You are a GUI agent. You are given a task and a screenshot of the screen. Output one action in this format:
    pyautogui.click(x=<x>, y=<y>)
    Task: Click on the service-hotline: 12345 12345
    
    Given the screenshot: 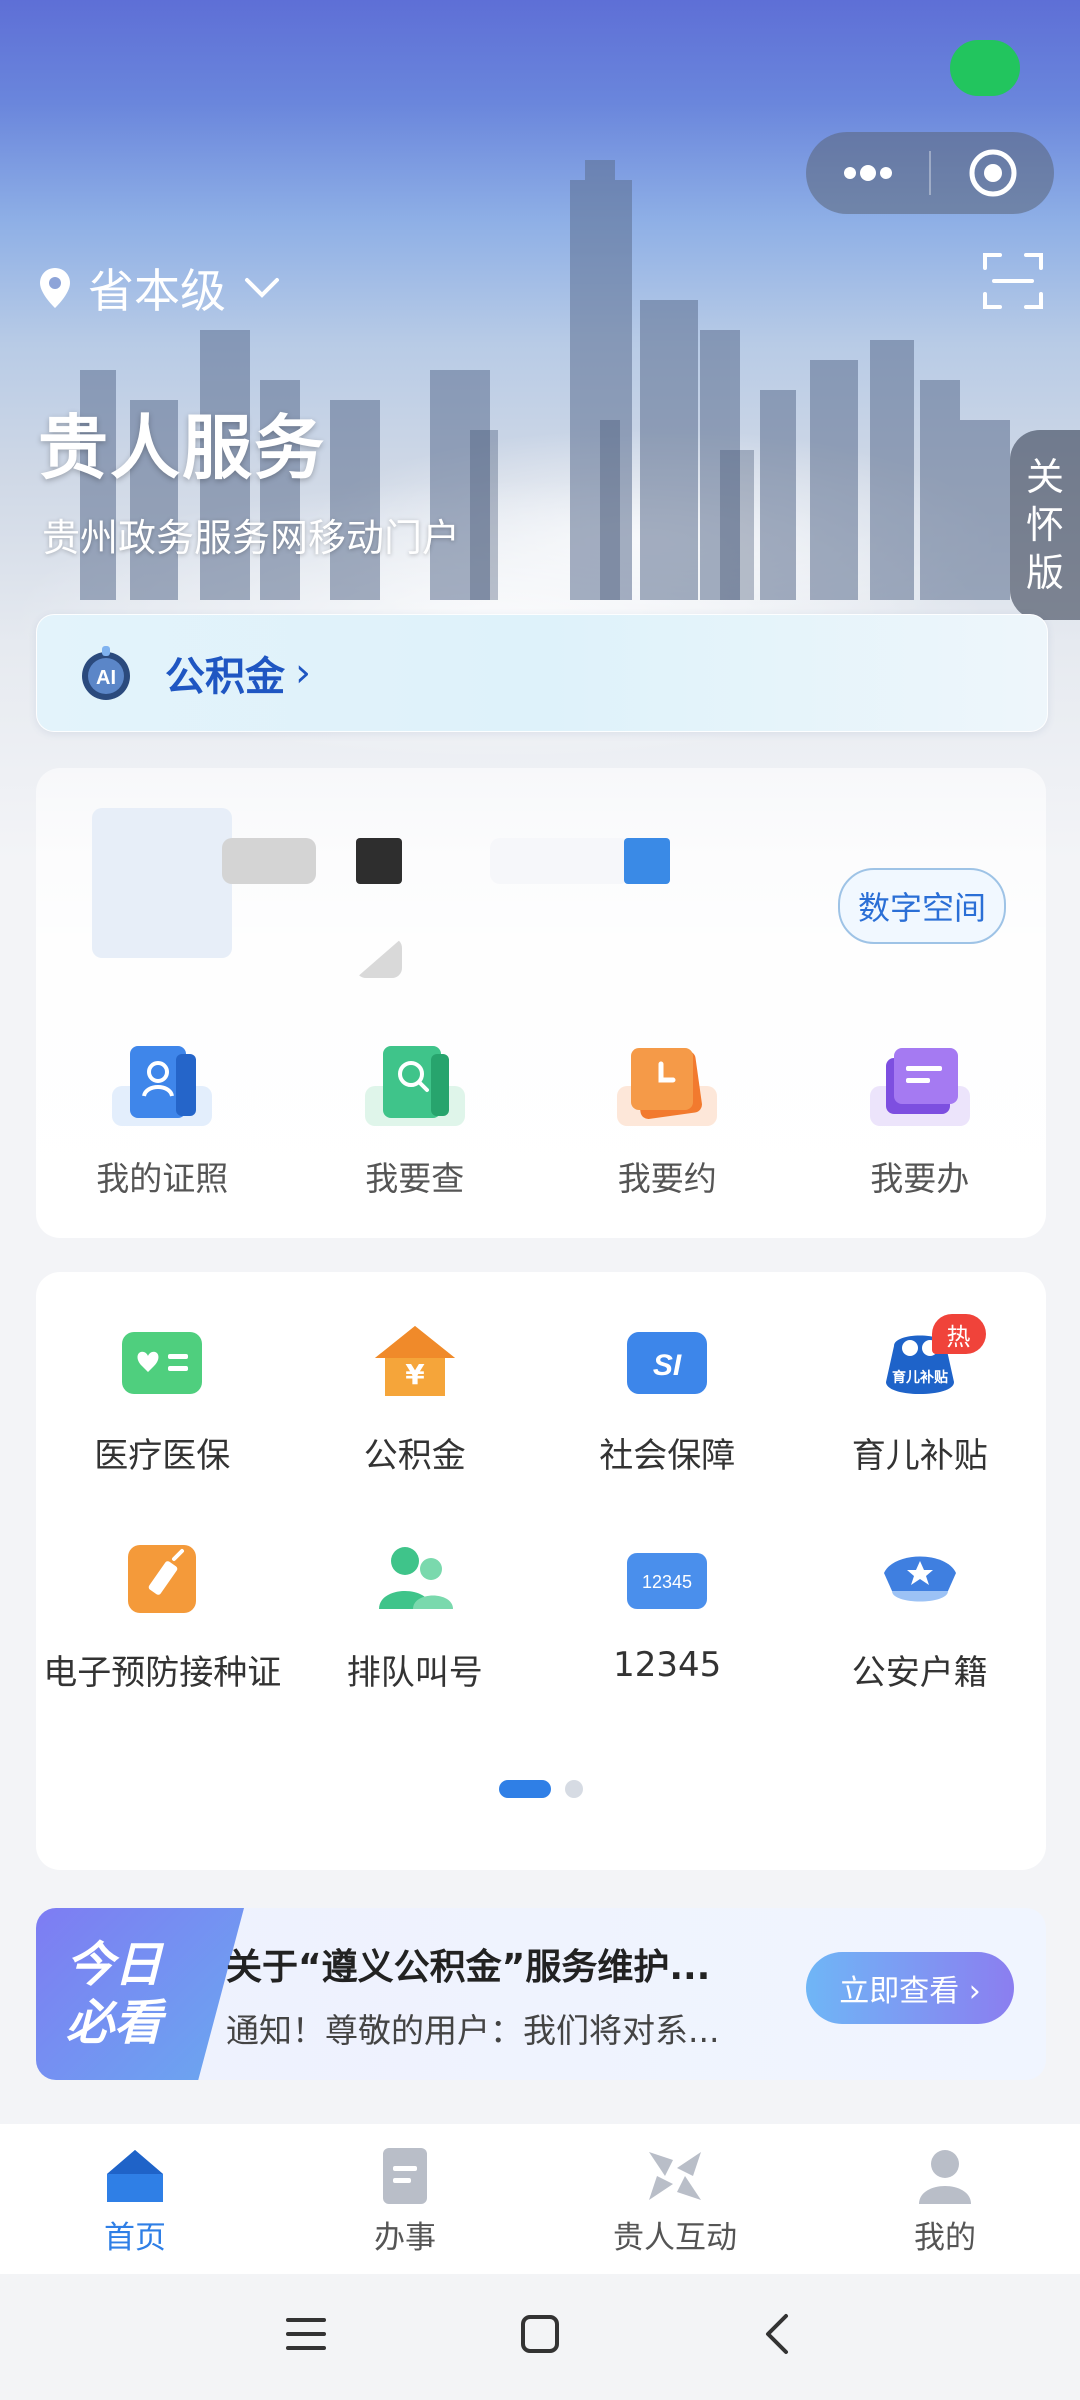 What is the action you would take?
    pyautogui.click(x=667, y=1616)
    